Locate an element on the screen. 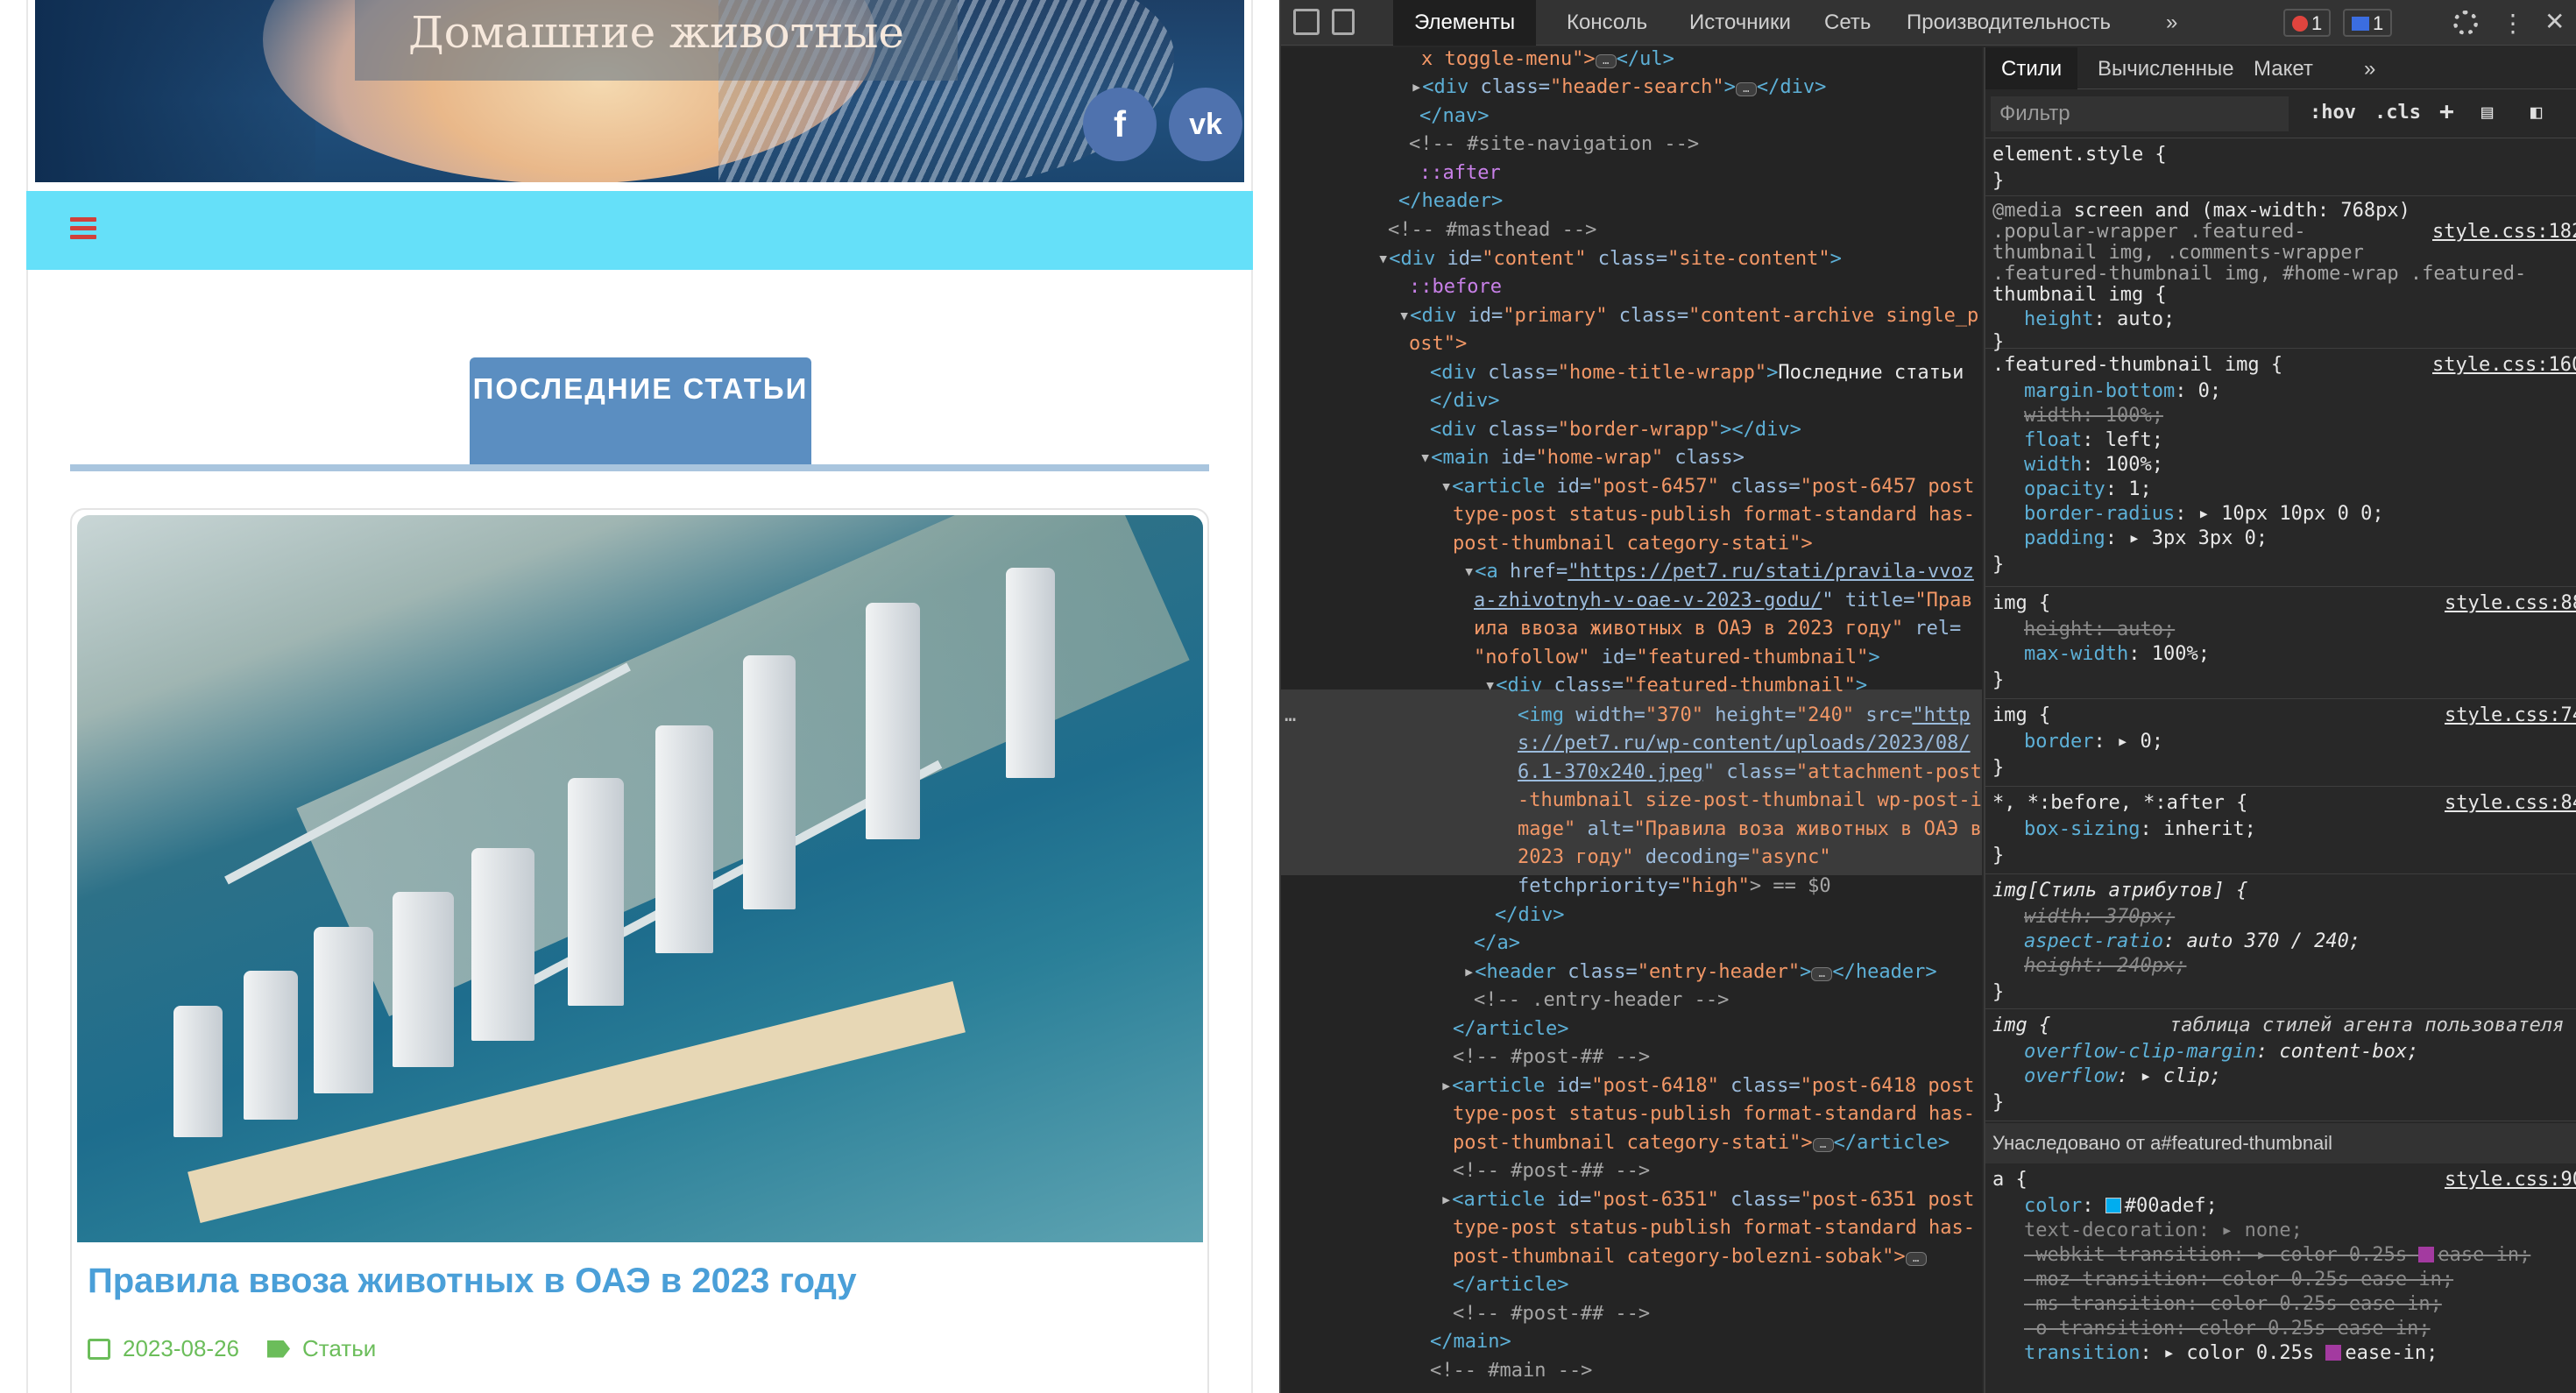  css-declaration: overflow: ▸ clip; is located at coordinates (2122, 1076).